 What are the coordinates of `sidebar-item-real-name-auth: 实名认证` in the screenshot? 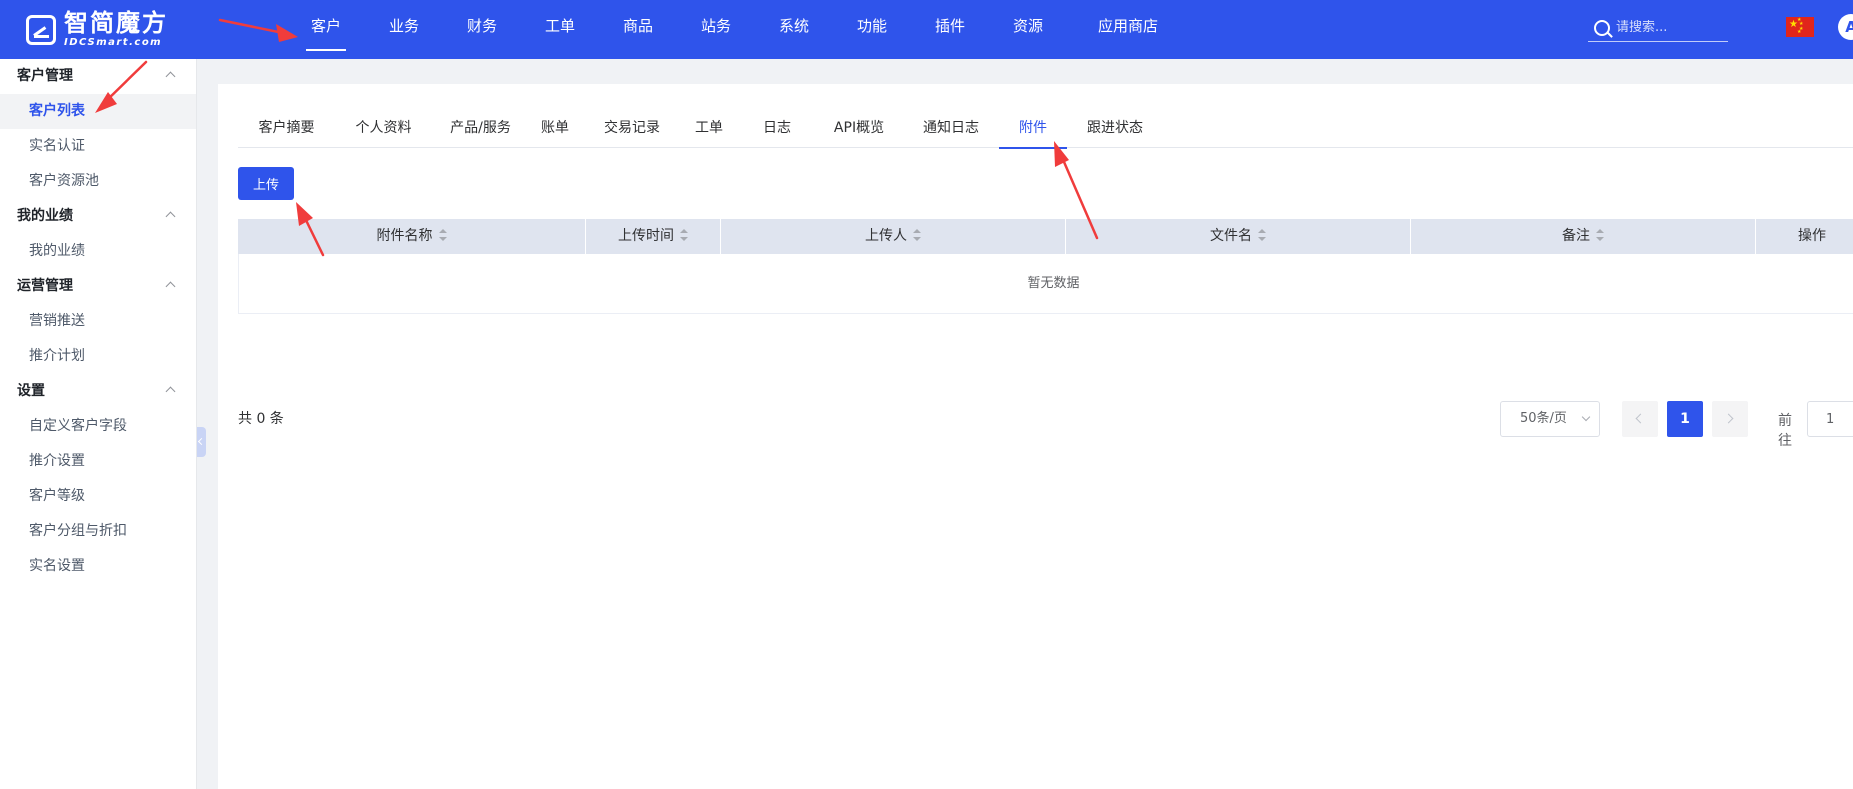 It's located at (98, 146).